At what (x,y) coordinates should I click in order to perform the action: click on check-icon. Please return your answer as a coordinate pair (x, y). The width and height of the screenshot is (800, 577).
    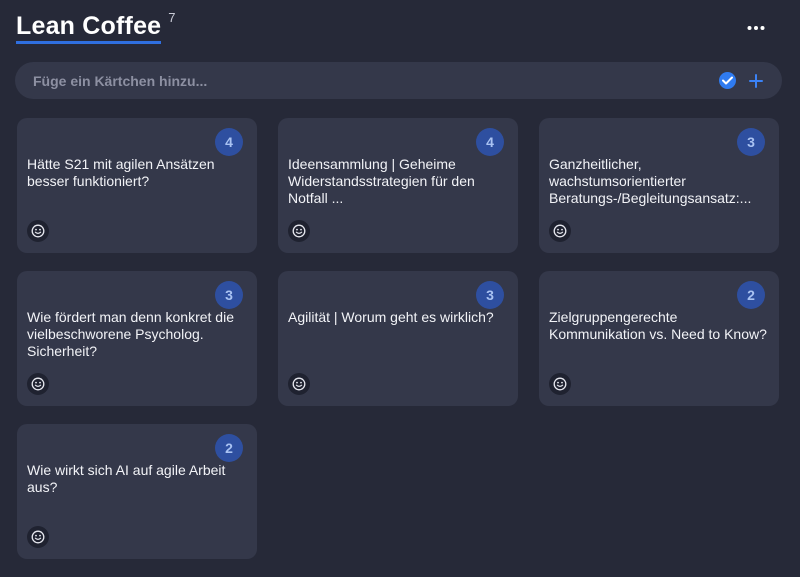
    Looking at the image, I should click on (727, 80).